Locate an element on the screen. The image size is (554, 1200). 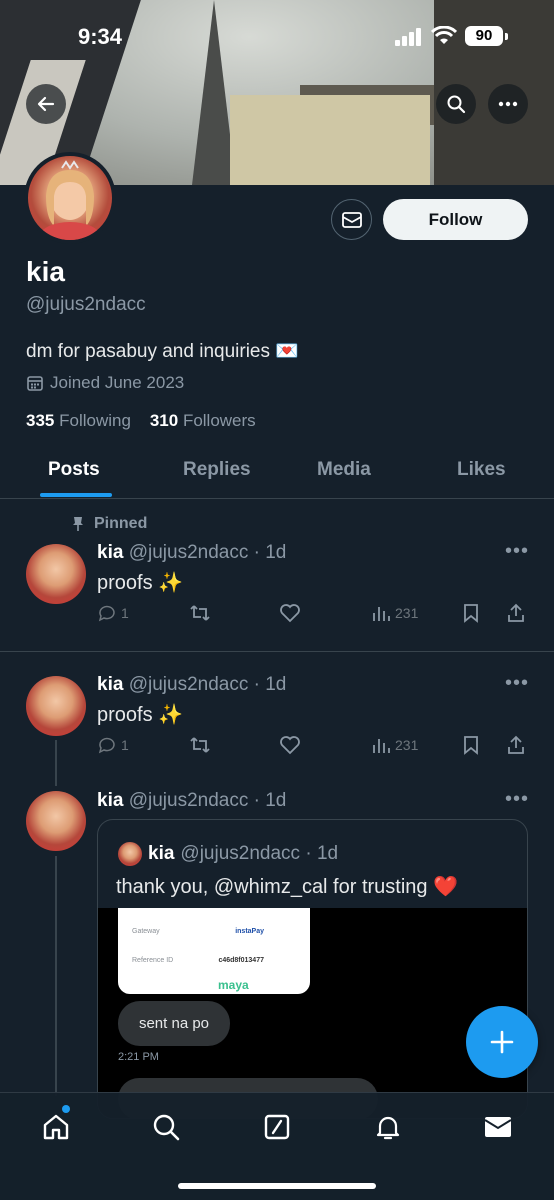
followers-link: 310 Followers is located at coordinates (203, 420).